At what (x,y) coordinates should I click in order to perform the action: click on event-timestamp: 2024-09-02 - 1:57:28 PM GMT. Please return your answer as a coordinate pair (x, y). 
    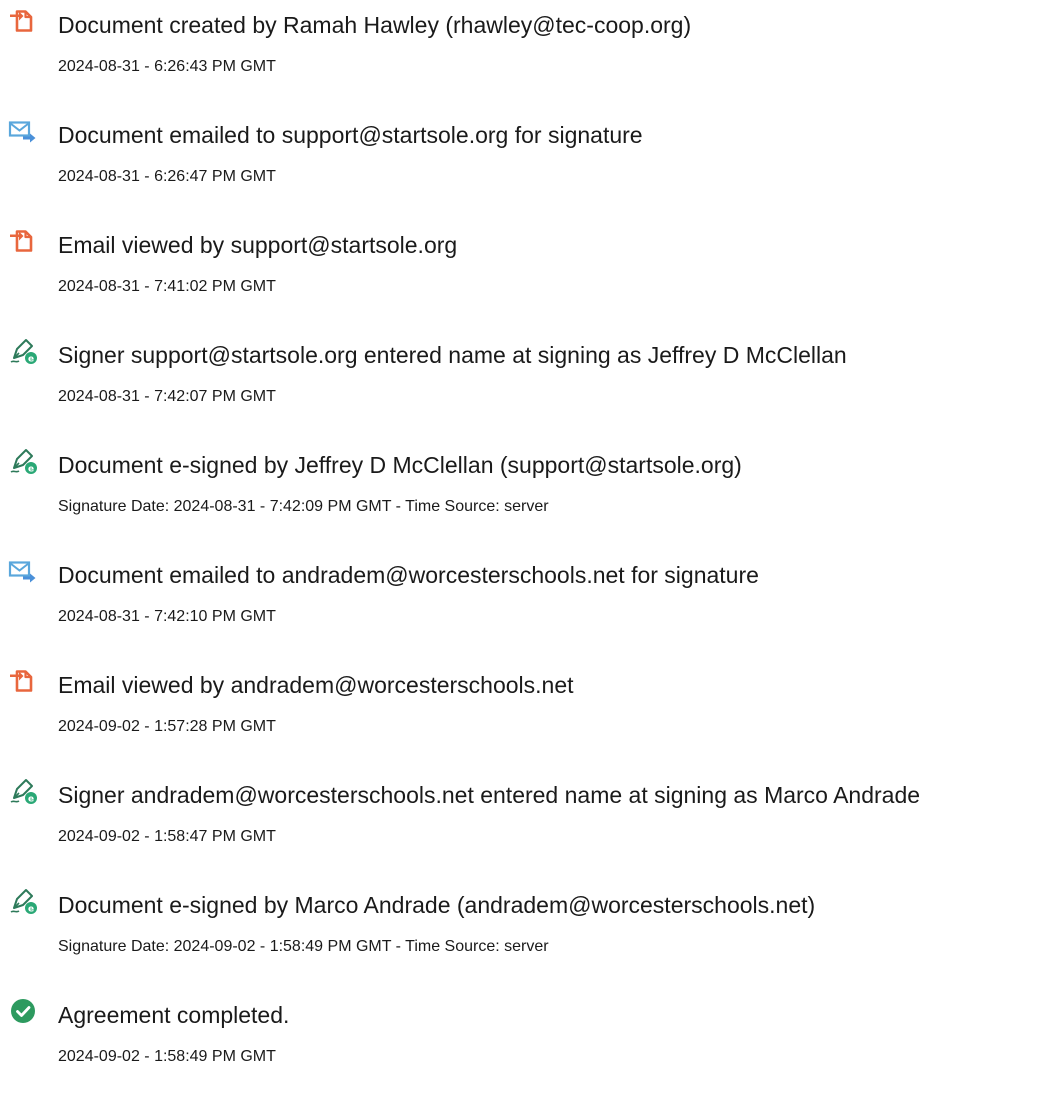
    Looking at the image, I should click on (167, 726).